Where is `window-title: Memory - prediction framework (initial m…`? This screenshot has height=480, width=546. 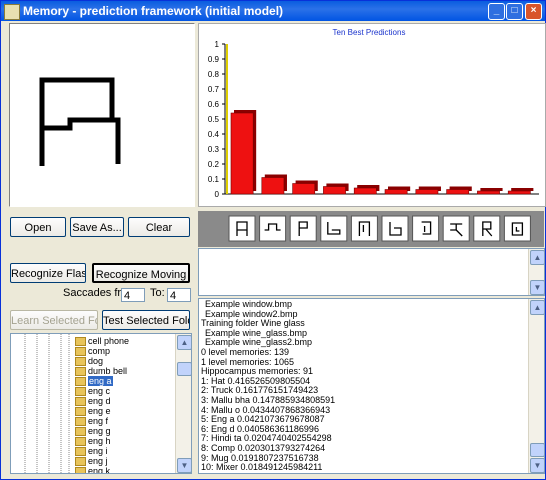 window-title: Memory - prediction framework (initial m… is located at coordinates (153, 11).